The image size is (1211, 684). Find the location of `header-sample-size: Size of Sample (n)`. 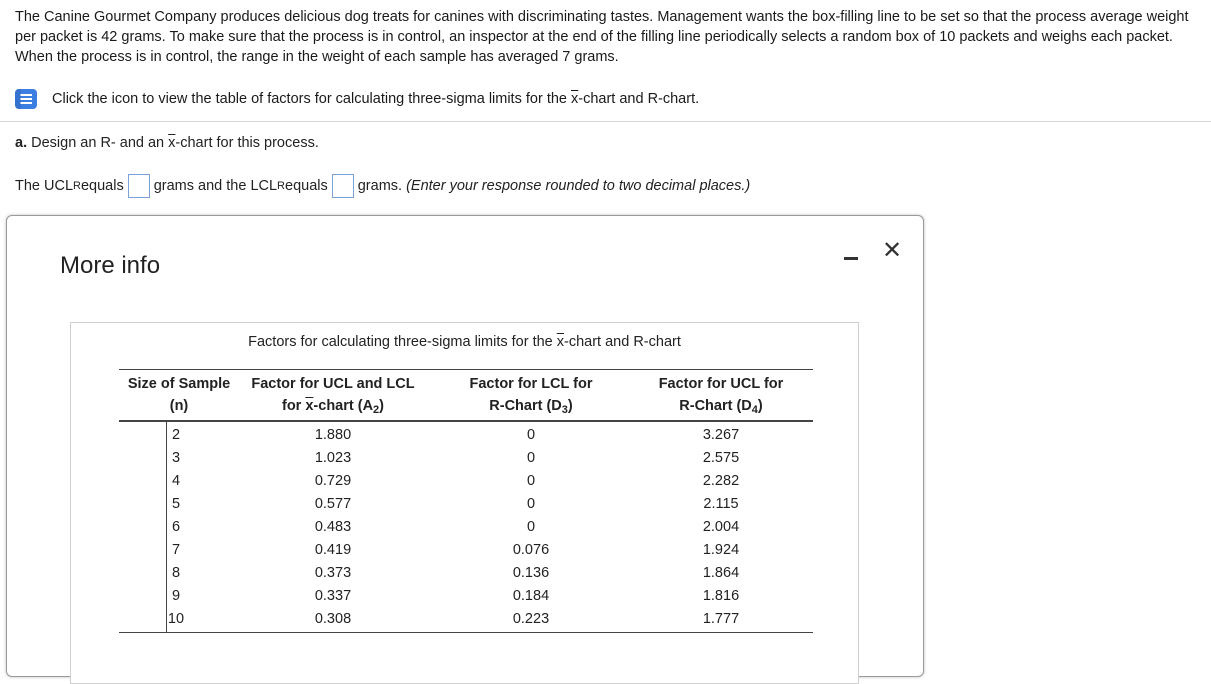

header-sample-size: Size of Sample (n) is located at coordinates (179, 395).